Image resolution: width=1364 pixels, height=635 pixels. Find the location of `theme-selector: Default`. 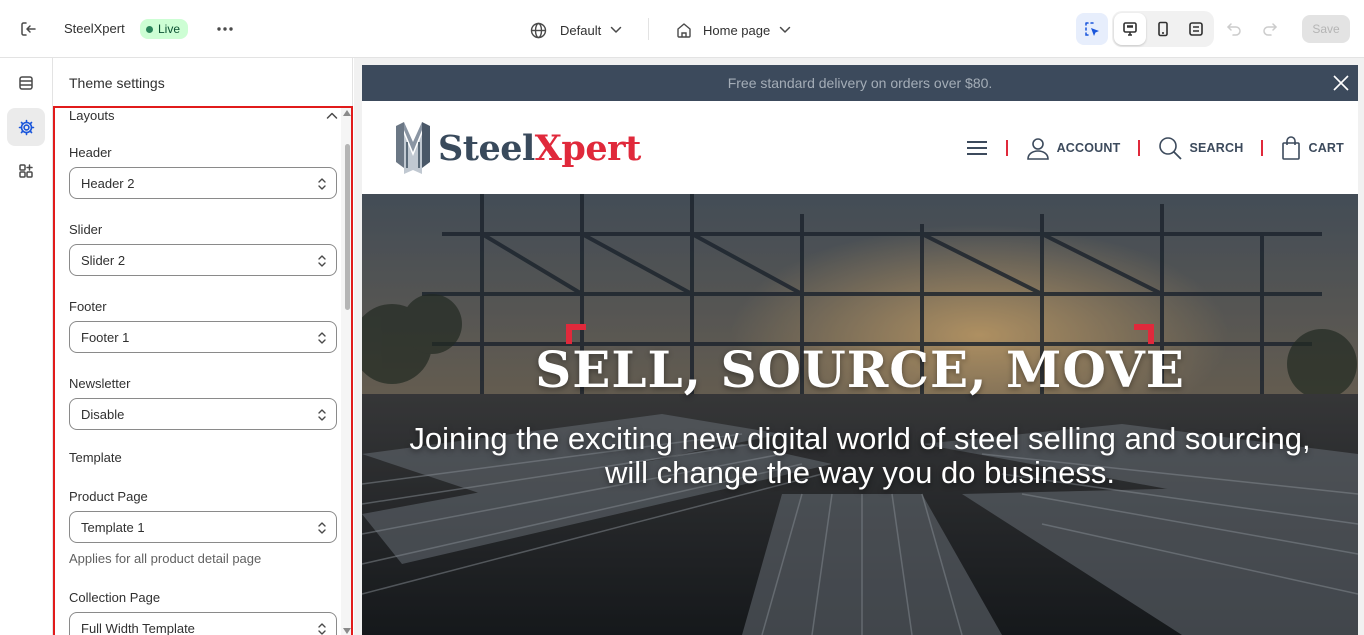

theme-selector: Default is located at coordinates (576, 30).